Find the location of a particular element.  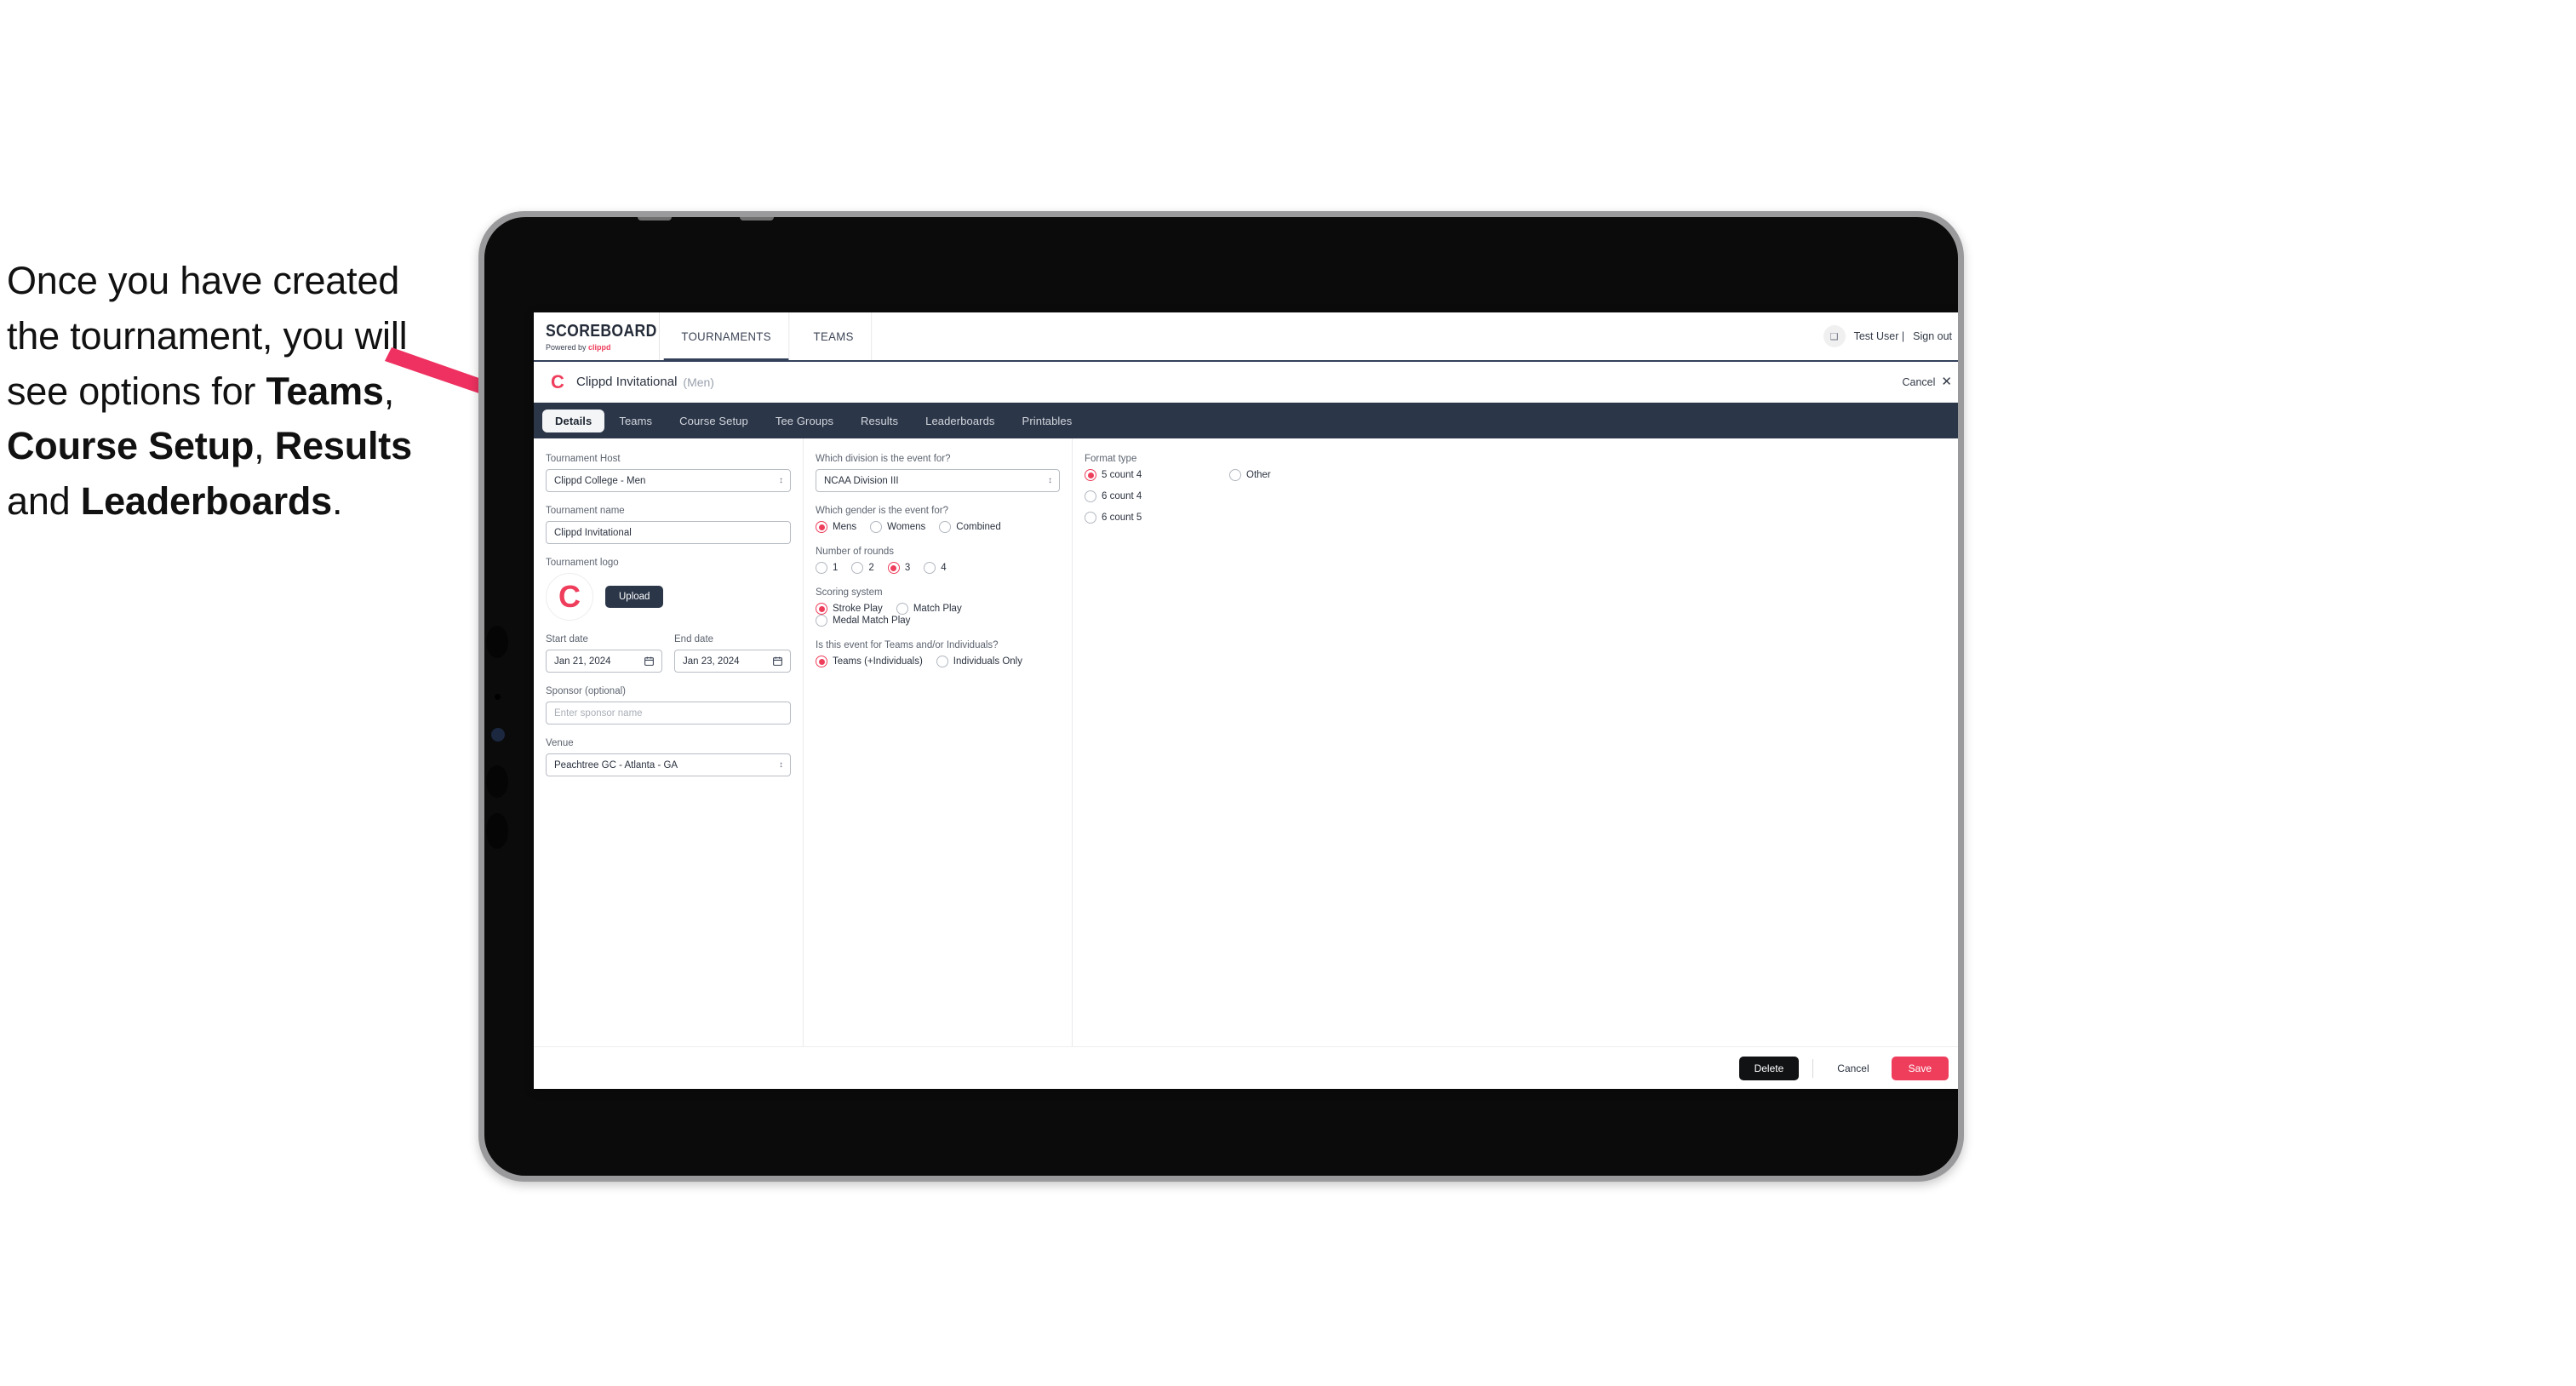

gender-option-combined: Combined is located at coordinates (970, 527).